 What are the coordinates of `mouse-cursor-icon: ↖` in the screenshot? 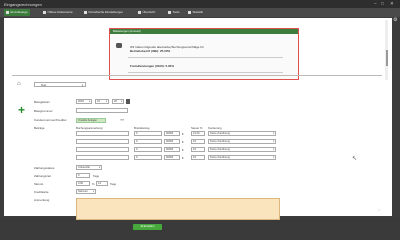 It's located at (355, 159).